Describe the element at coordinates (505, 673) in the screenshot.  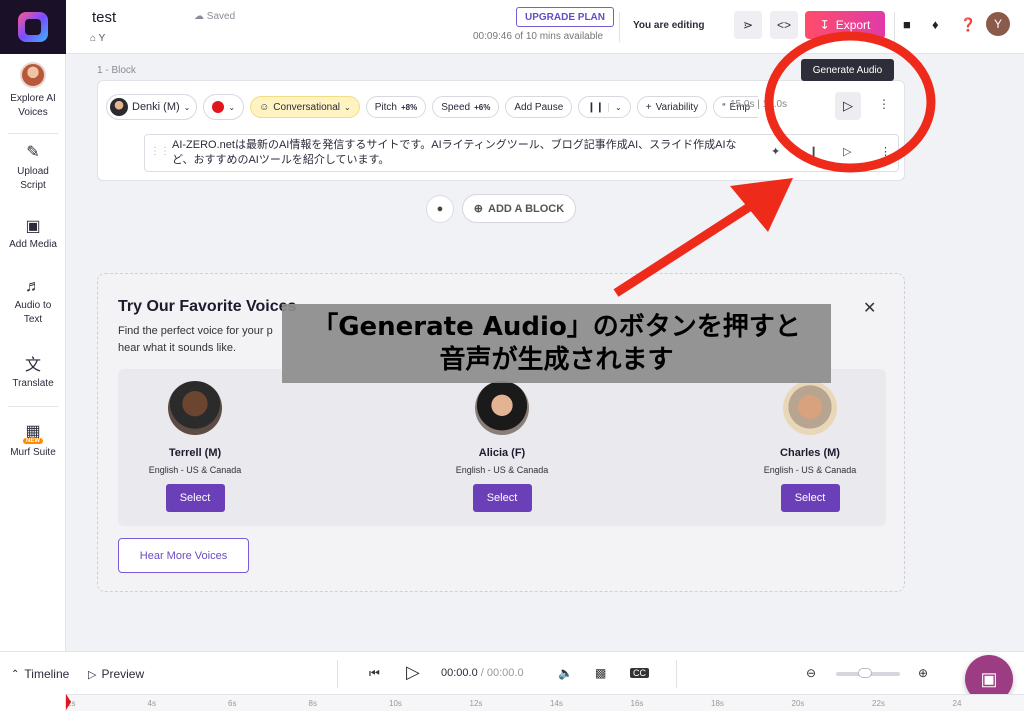
I see `total-time: 00:00.0` at that location.